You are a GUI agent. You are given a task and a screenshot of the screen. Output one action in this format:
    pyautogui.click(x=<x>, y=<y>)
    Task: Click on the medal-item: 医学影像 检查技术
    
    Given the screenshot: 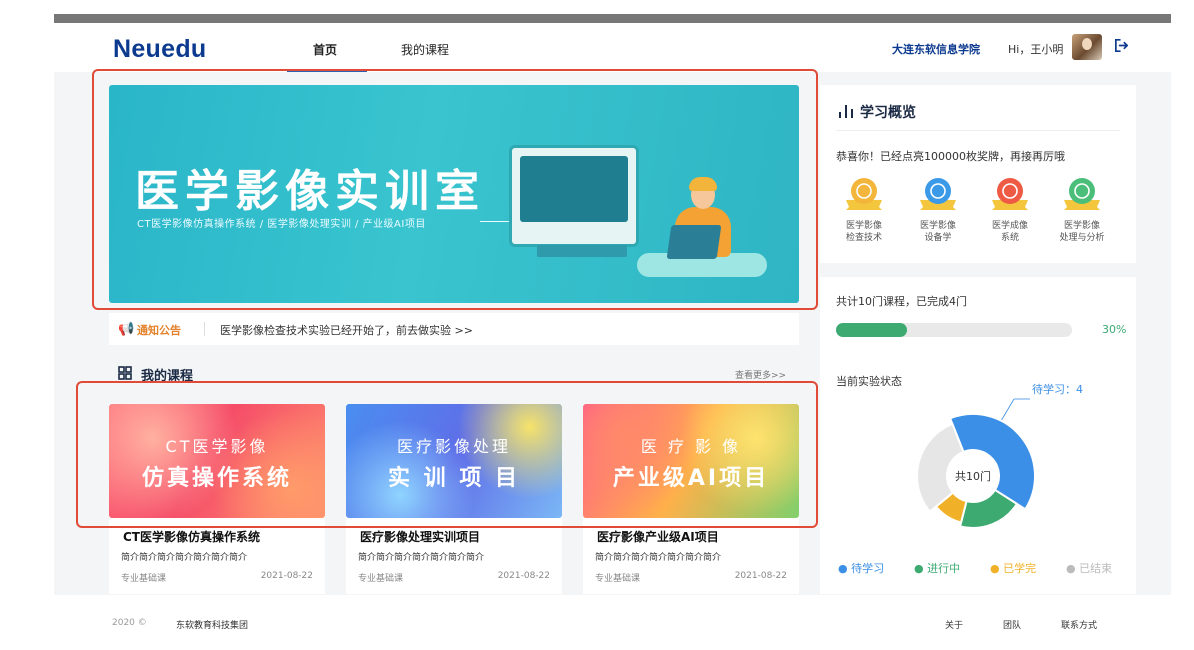 What is the action you would take?
    pyautogui.click(x=864, y=210)
    